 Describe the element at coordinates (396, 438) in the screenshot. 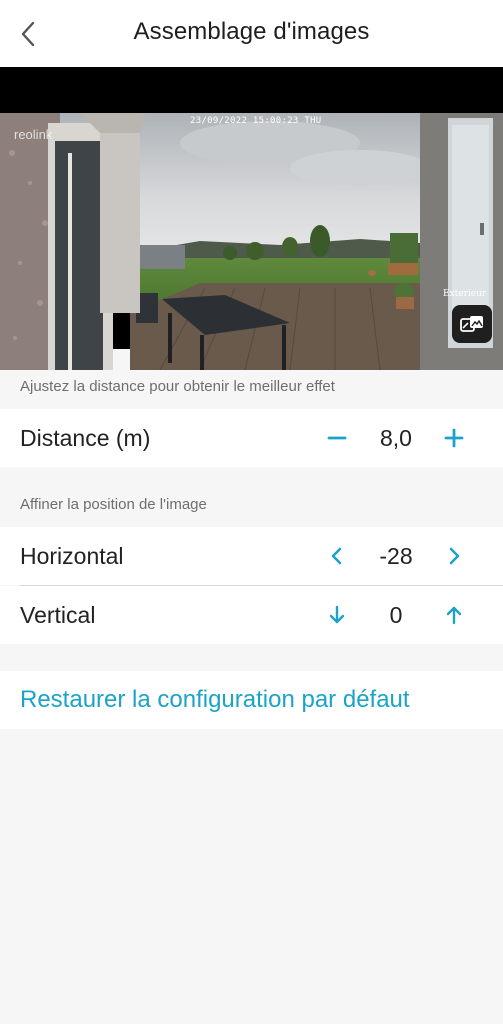

I see `distance-value: 8,0` at that location.